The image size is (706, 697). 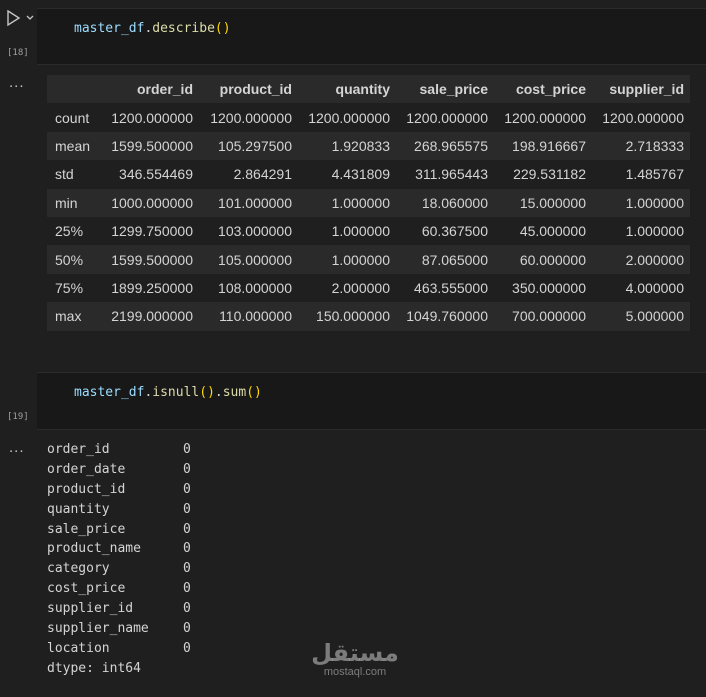 What do you see at coordinates (90, 609) in the screenshot?
I see `series-key: supplier_id` at bounding box center [90, 609].